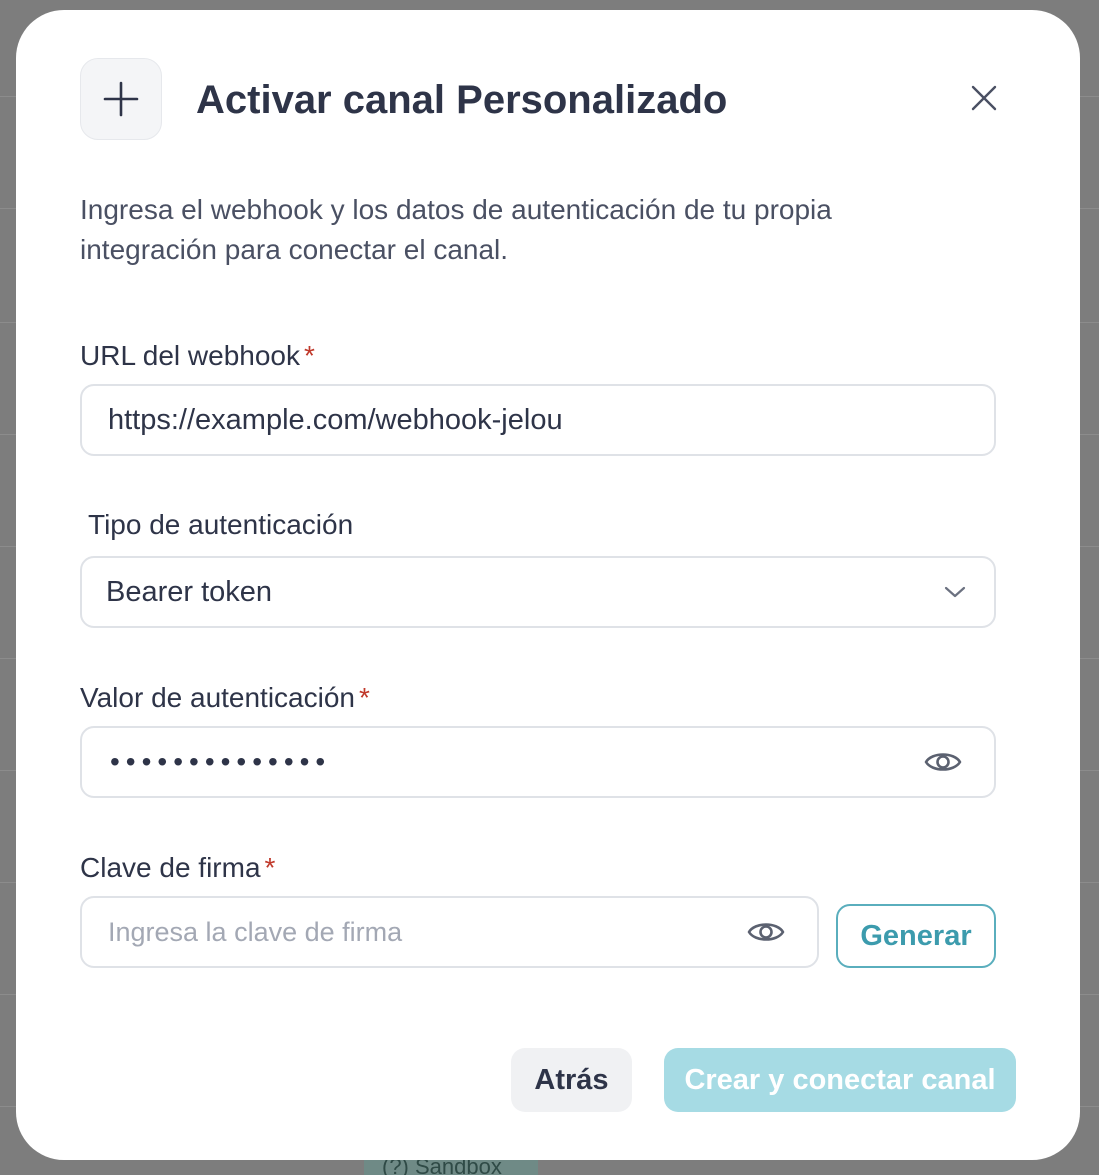 The image size is (1099, 1175). Describe the element at coordinates (170, 867) in the screenshot. I see `signing-key-label-text: Clave de firma` at that location.